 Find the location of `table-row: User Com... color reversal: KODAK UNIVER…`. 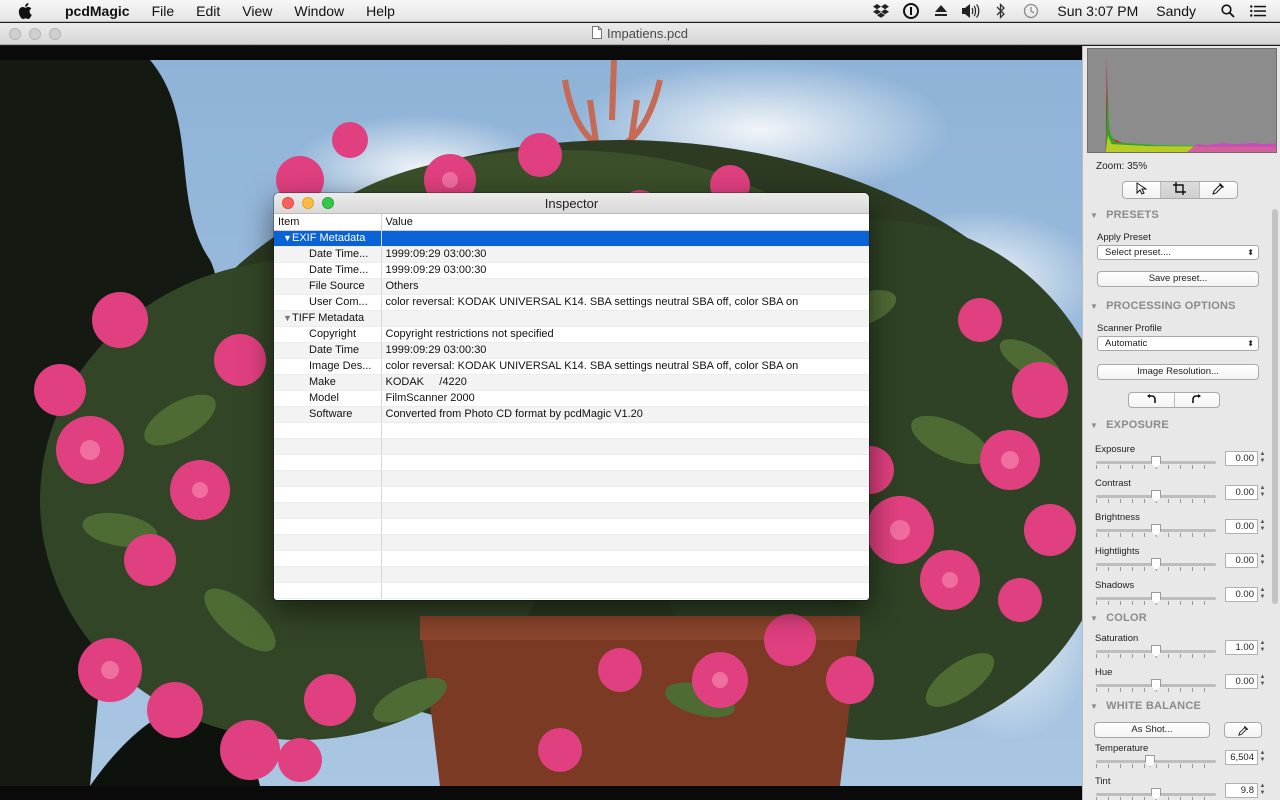

table-row: User Com... color reversal: KODAK UNIVER… is located at coordinates (571, 302).